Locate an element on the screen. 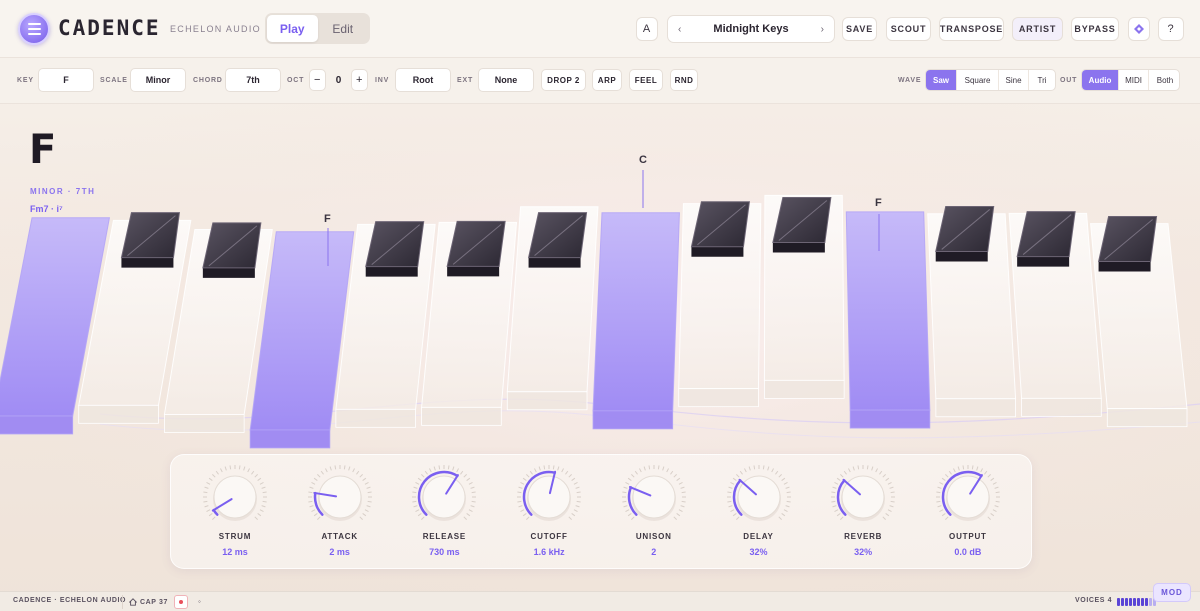  octave-value: 0 is located at coordinates (338, 80).